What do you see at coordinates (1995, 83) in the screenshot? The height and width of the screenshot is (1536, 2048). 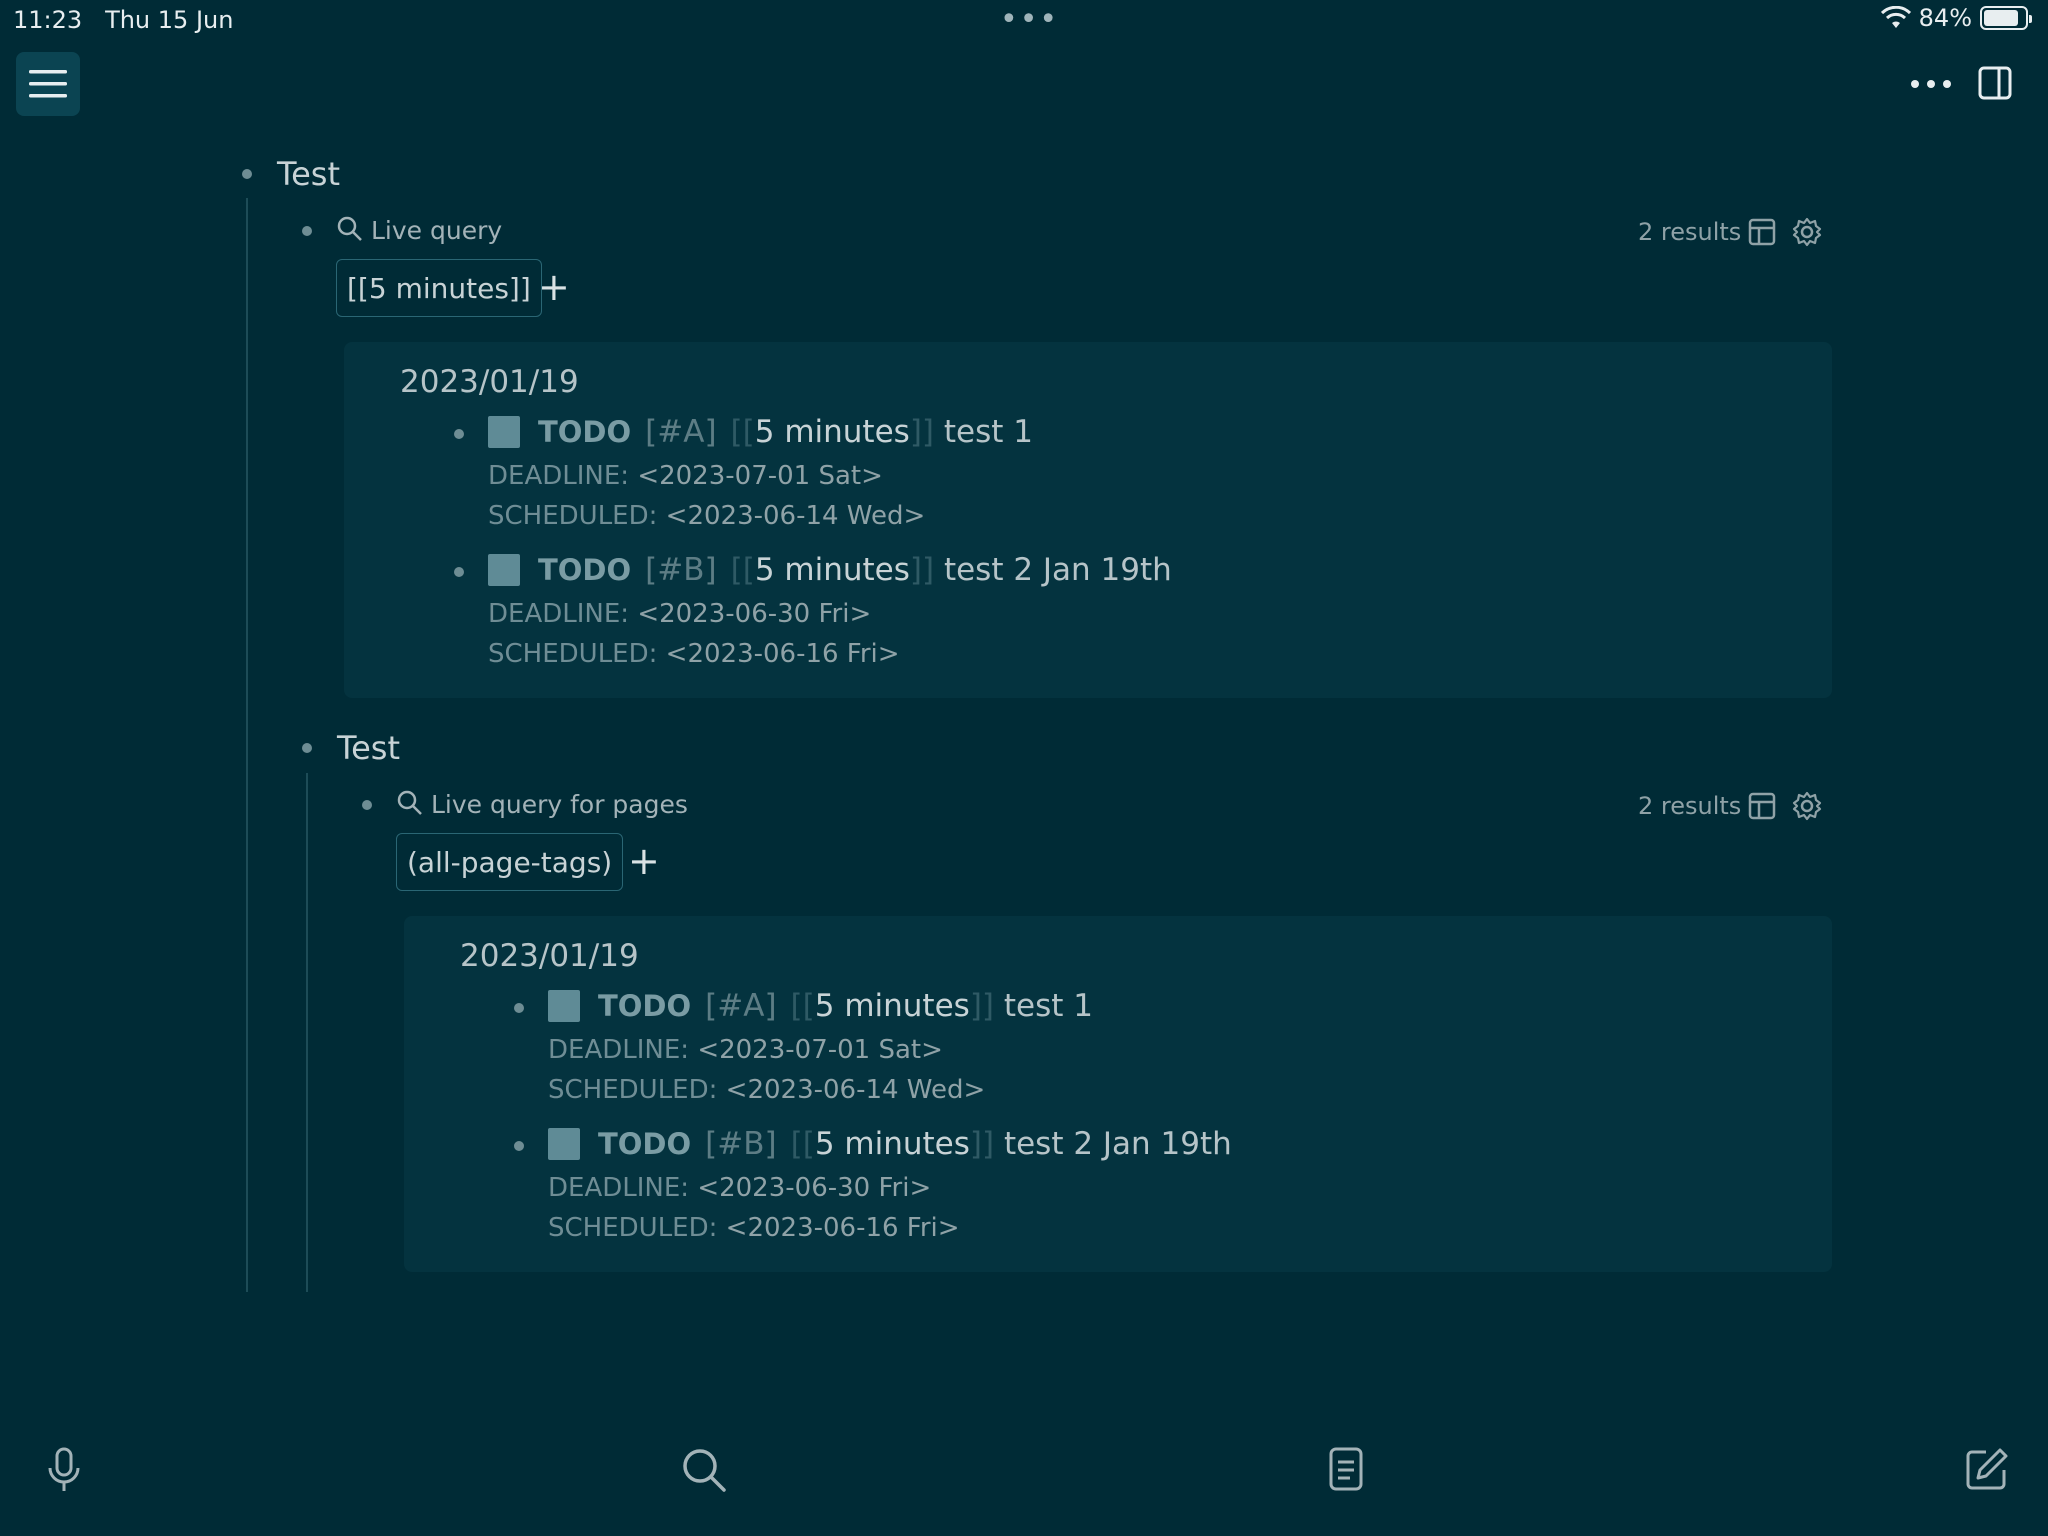 I see `sidebar-toggle-icon` at bounding box center [1995, 83].